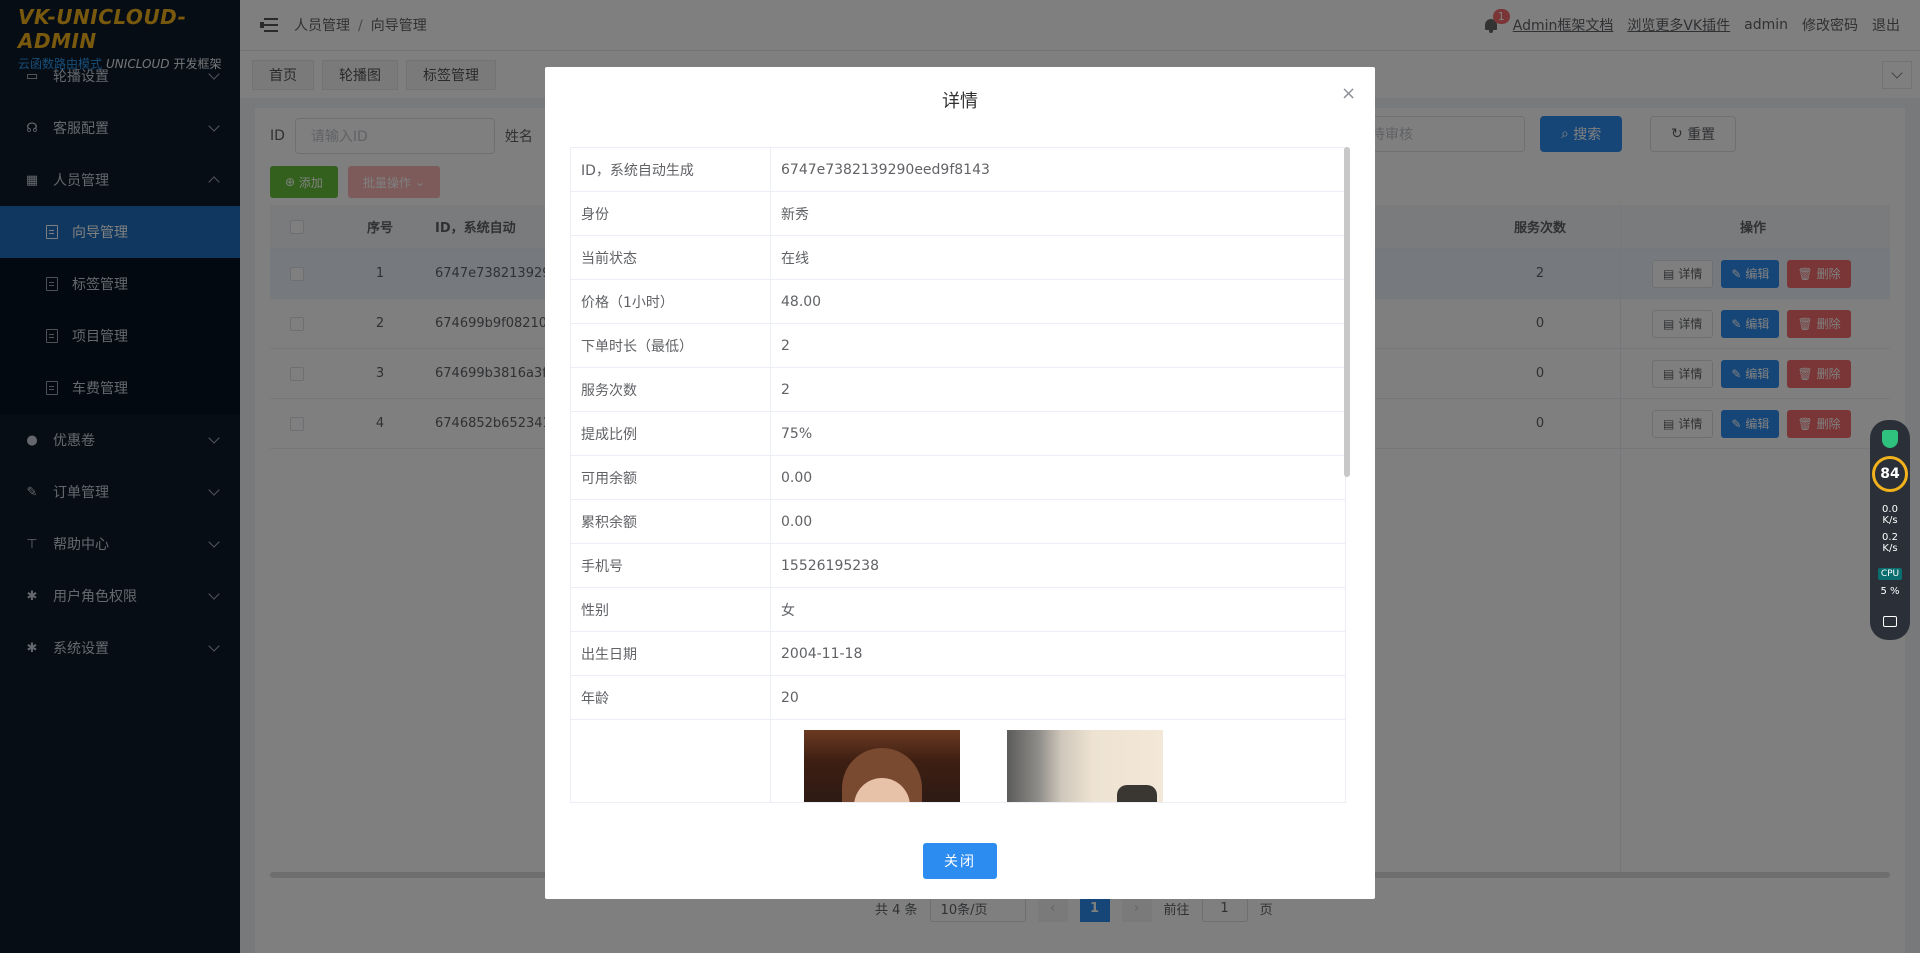 Image resolution: width=1920 pixels, height=953 pixels. I want to click on detail-row: 提成比例 75%, so click(958, 434).